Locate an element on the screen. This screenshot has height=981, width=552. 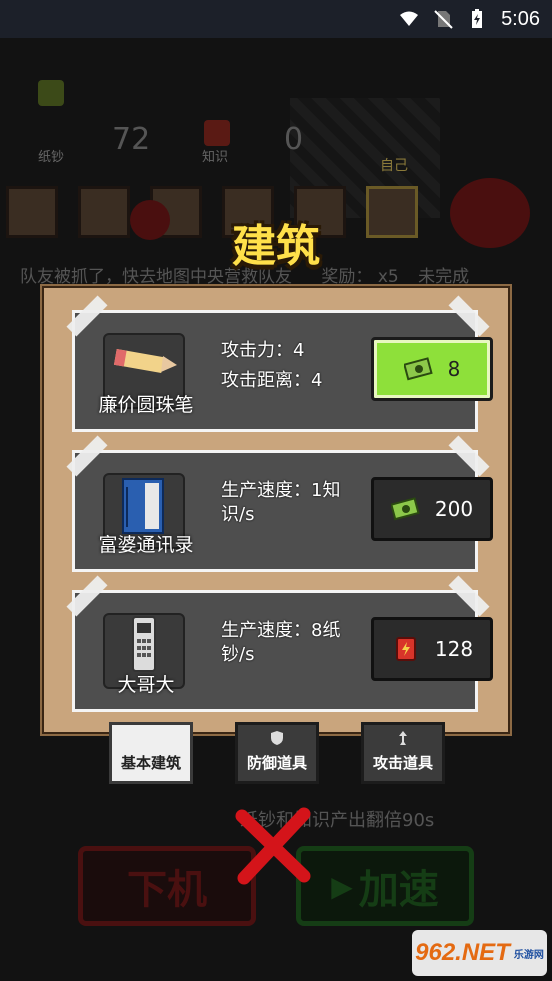
item-card-contacts: 富婆通讯录 生产速度：1知 识/s 200 is located at coordinates (279, 503).